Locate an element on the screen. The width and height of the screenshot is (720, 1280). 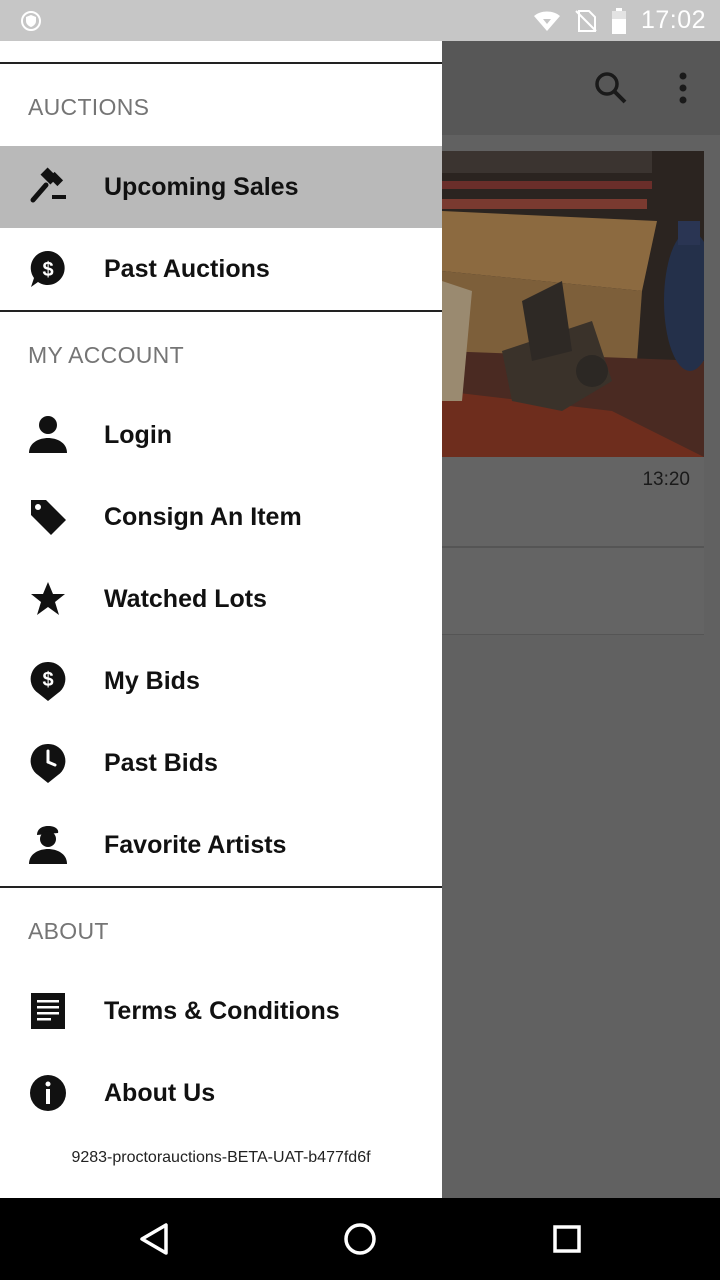
artist-icon is located at coordinates (48, 845).